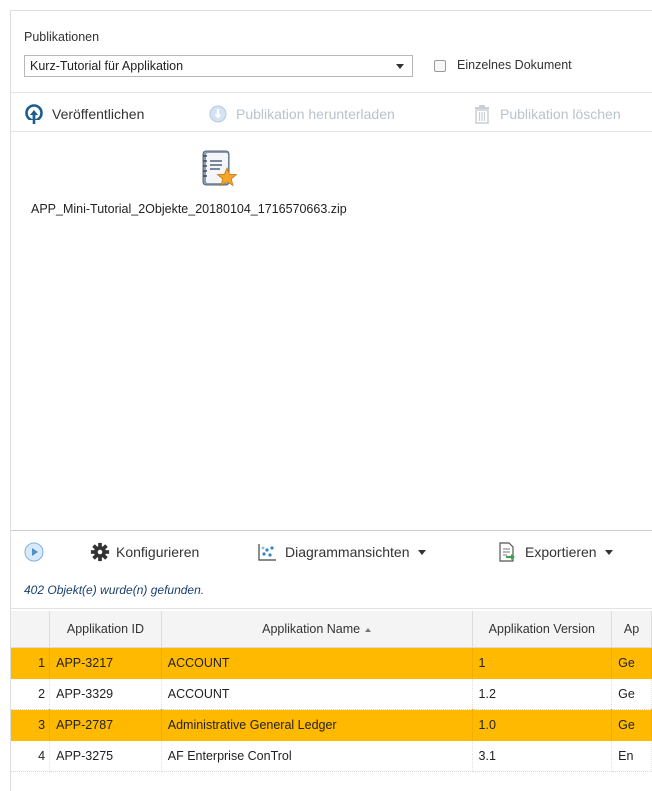  What do you see at coordinates (267, 552) in the screenshot?
I see `scatter-chart-icon` at bounding box center [267, 552].